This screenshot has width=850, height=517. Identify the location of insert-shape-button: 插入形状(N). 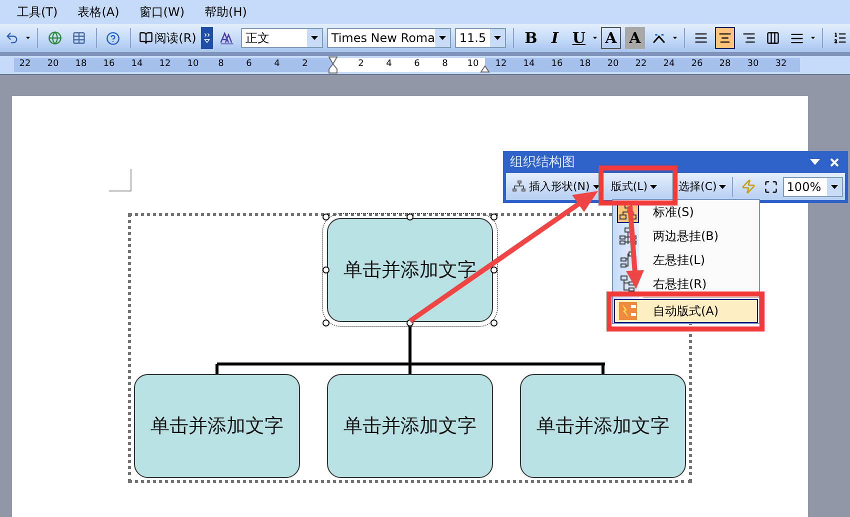
(550, 187).